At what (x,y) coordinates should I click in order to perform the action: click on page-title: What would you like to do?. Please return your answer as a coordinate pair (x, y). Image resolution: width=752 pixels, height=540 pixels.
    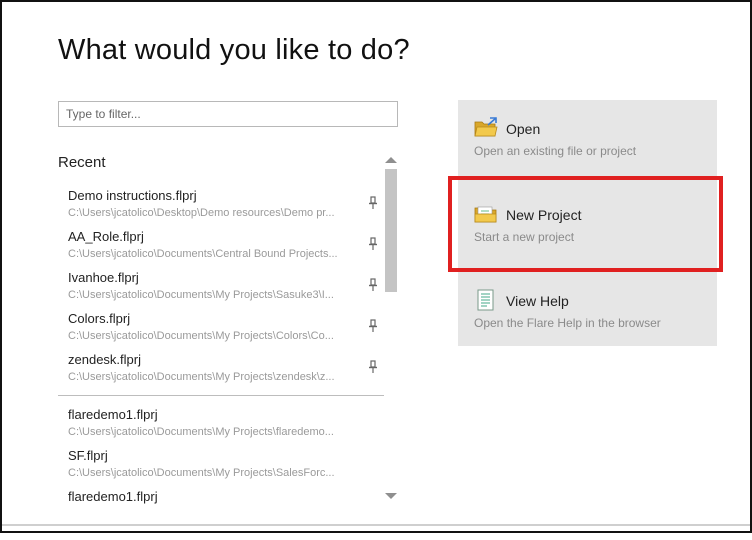
    Looking at the image, I should click on (234, 50).